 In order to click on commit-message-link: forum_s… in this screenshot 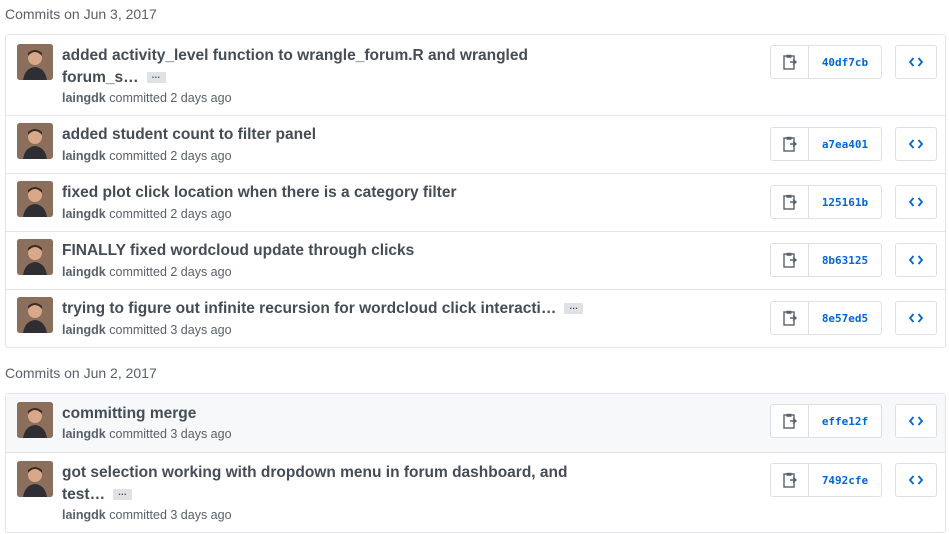, I will do `click(100, 77)`.